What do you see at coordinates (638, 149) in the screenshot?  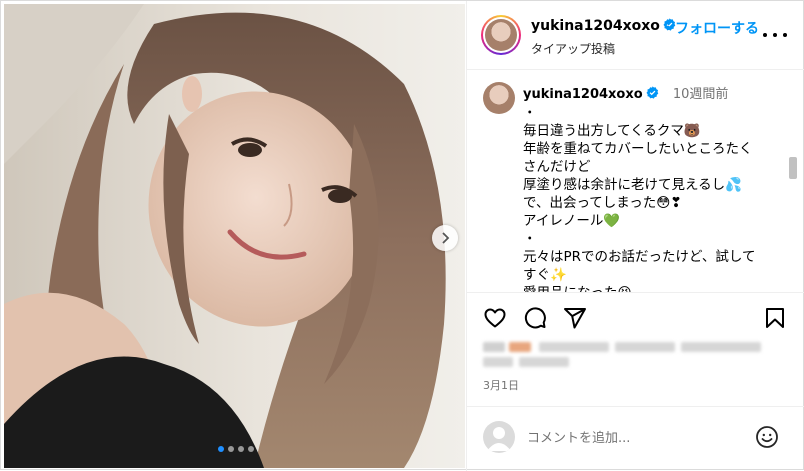 I see `caption-line: 年齢を重ねてカバーしたいところたく` at bounding box center [638, 149].